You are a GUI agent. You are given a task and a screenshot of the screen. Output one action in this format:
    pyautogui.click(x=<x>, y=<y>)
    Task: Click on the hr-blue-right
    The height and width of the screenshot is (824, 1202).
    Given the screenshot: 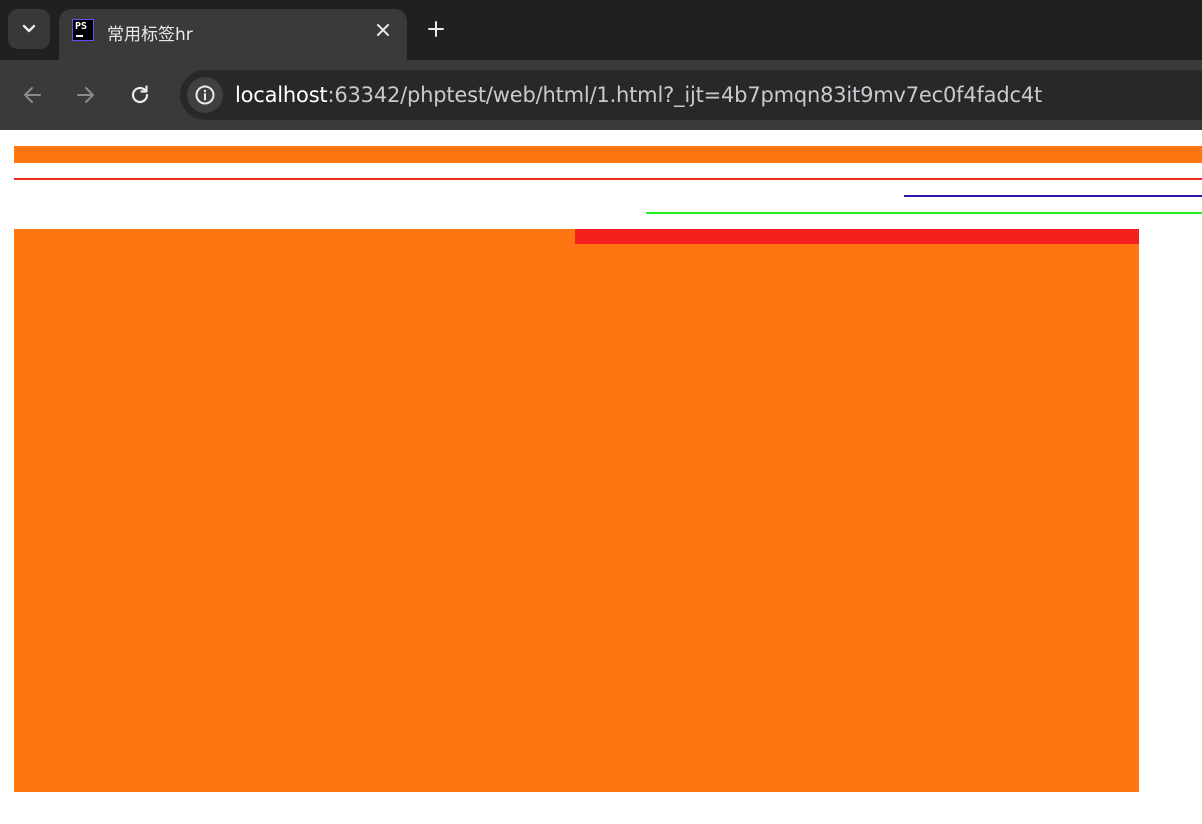 What is the action you would take?
    pyautogui.click(x=1053, y=196)
    